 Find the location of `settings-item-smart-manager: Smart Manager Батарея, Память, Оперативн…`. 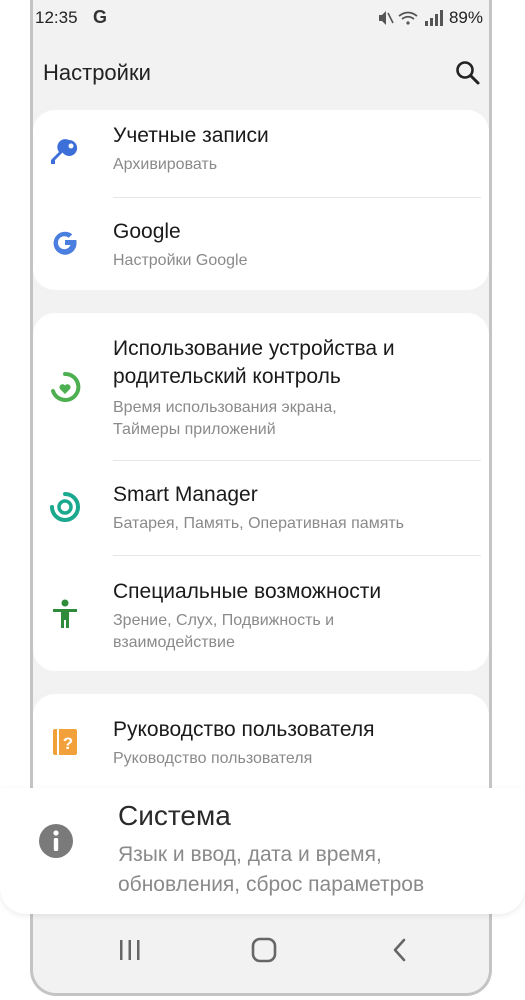

settings-item-smart-manager: Smart Manager Батарея, Память, Оперативн… is located at coordinates (261, 508).